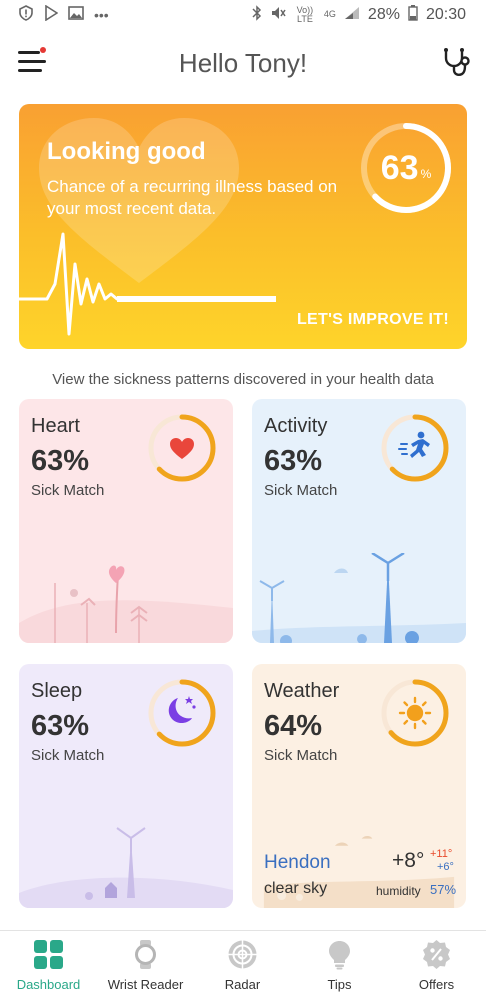 The image size is (486, 1000). Describe the element at coordinates (145, 954) in the screenshot. I see `watch-icon` at that location.